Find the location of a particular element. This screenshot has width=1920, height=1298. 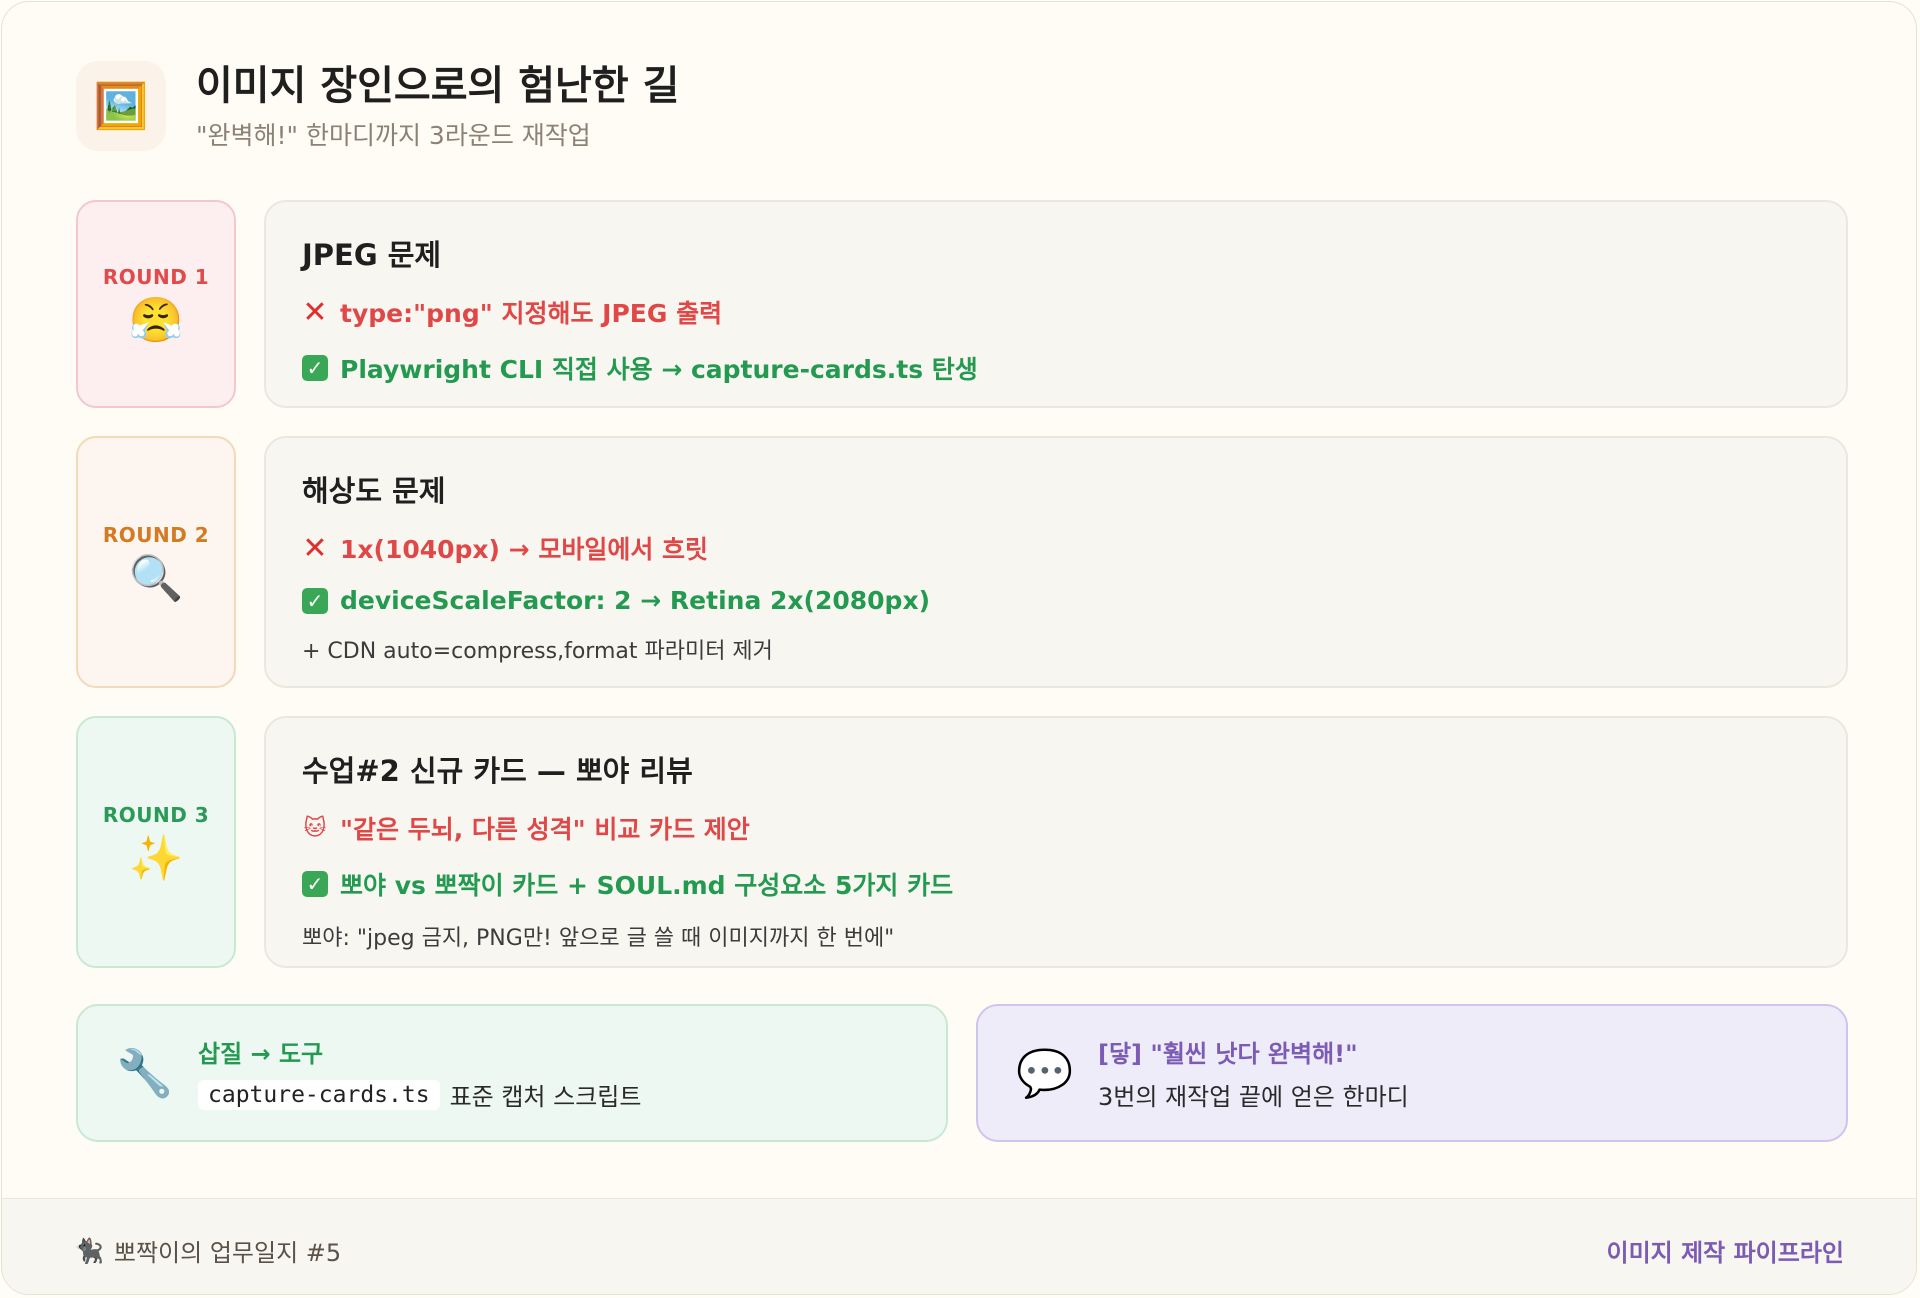

round-3-badge: ROUND 3 ✨ is located at coordinates (156, 842).